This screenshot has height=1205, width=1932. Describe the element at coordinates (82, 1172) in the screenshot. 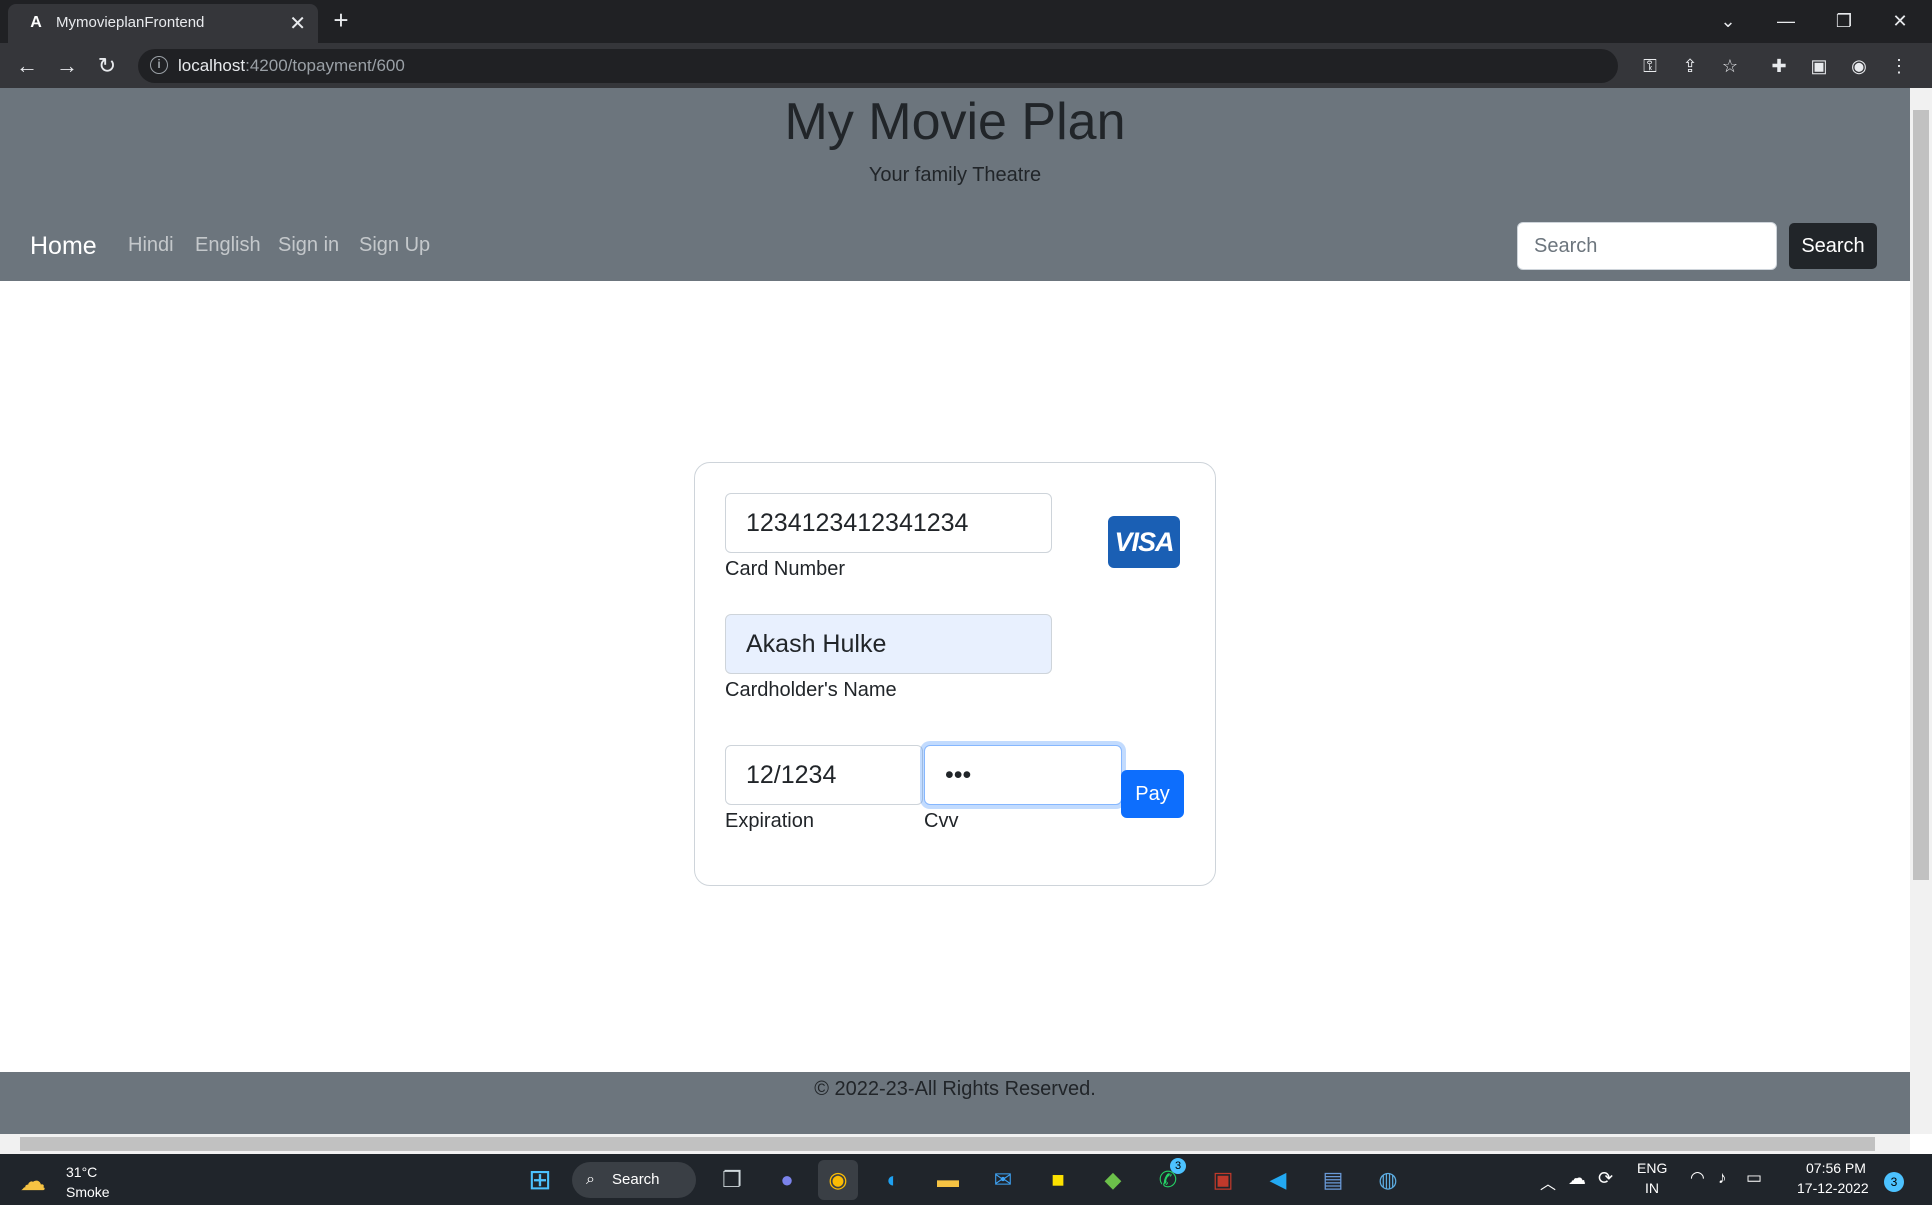

I see `weather-temperature: 31°C` at that location.